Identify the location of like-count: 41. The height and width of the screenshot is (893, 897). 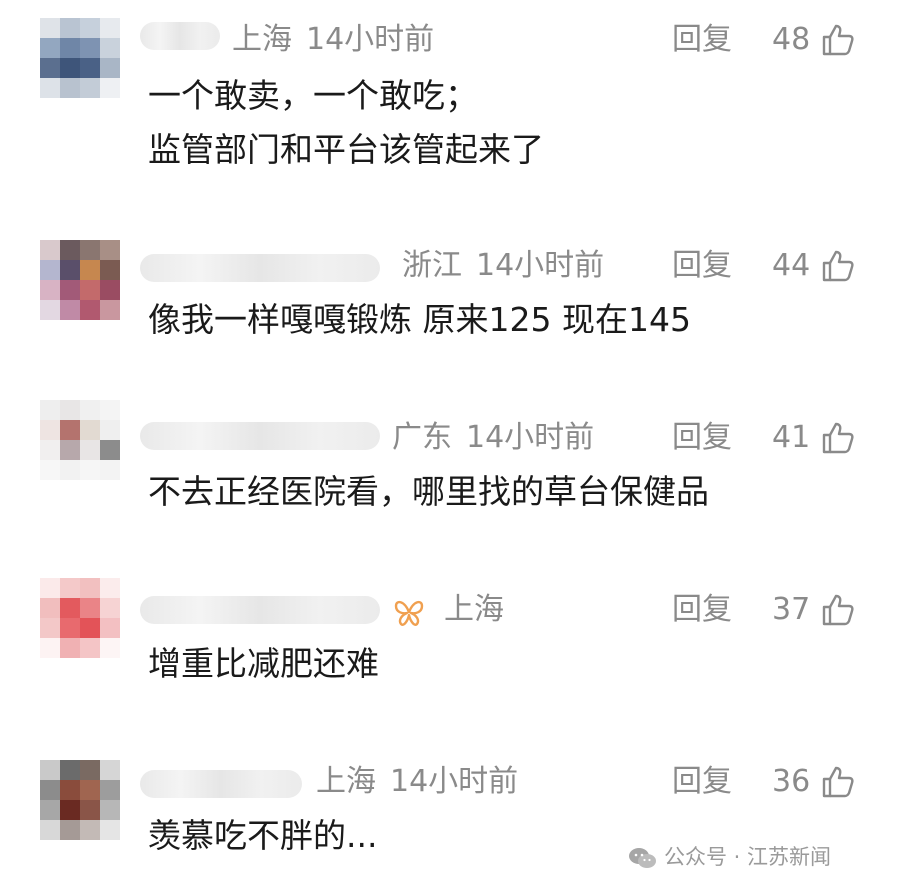
(791, 437).